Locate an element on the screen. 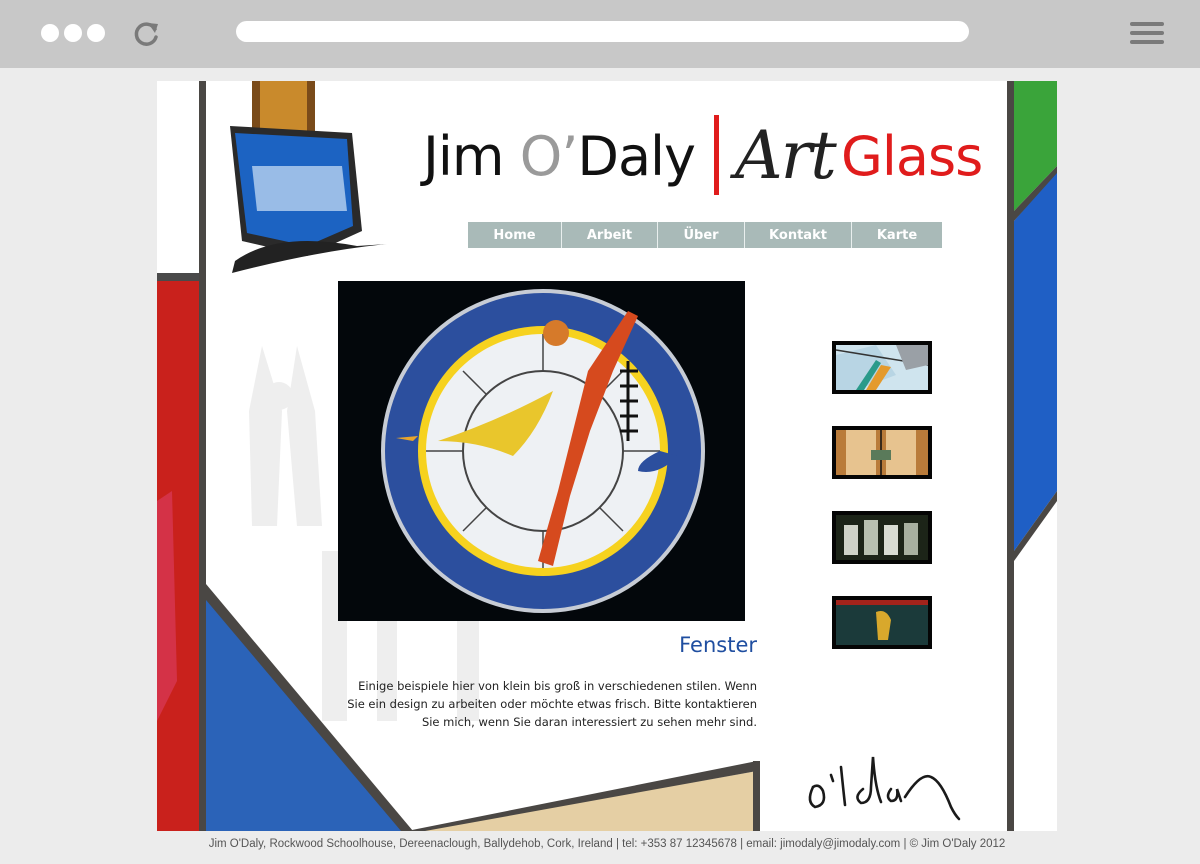 Image resolution: width=1200 pixels, height=864 pixels. featured-window-photo is located at coordinates (541, 451).